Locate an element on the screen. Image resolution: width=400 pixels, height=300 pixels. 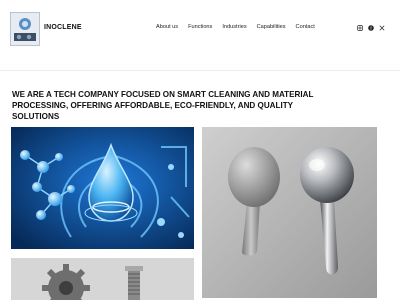
logo is located at coordinates (25, 29).